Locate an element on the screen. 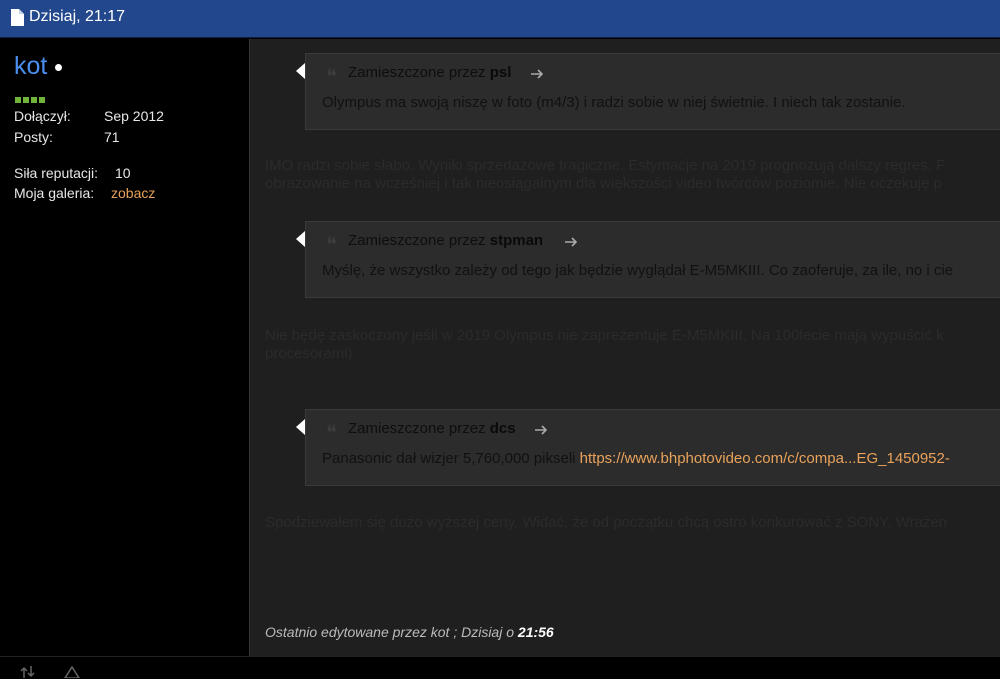 This screenshot has width=1000, height=679. joined-value: Sep 2012 is located at coordinates (134, 116).